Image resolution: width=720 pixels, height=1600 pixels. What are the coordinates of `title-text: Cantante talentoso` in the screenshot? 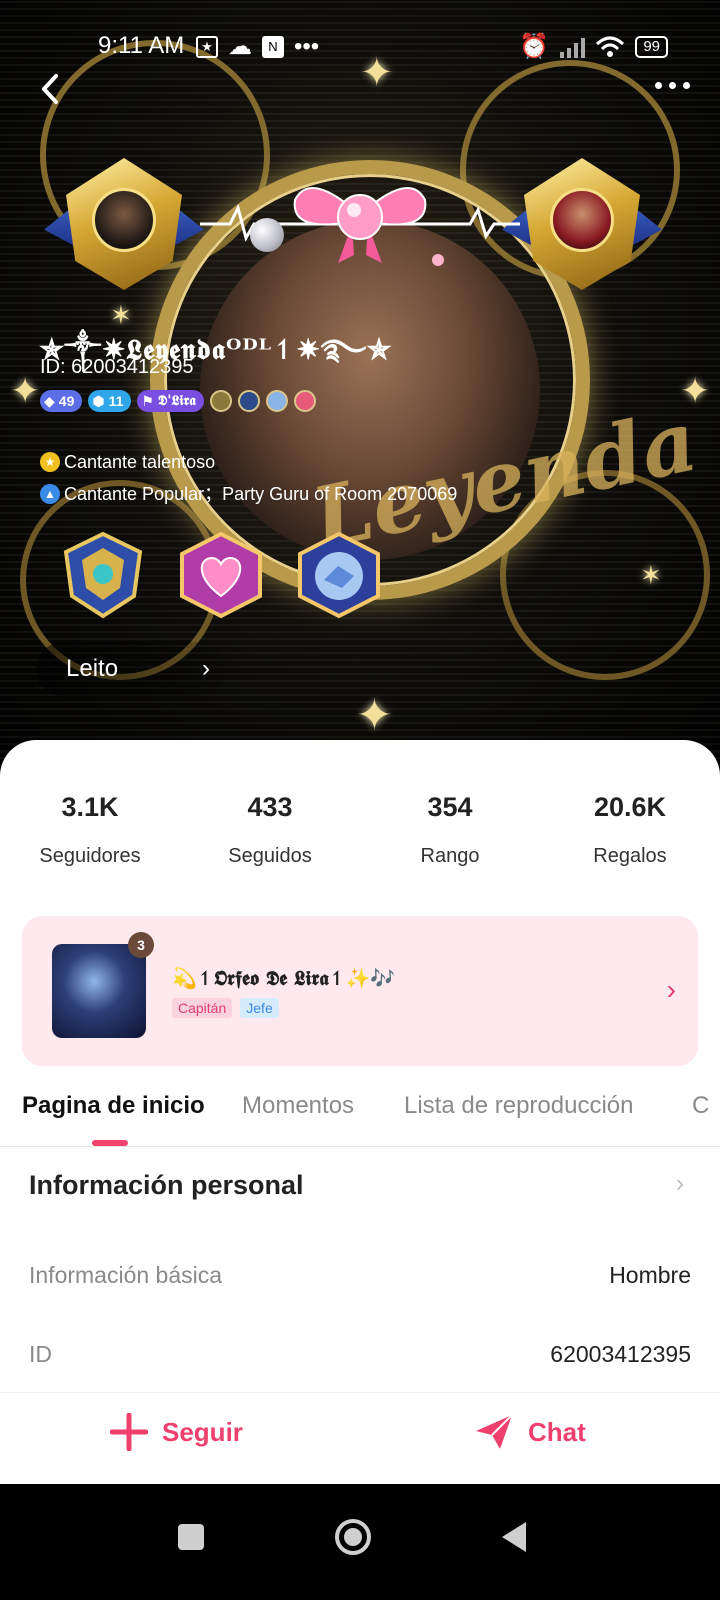 It's located at (140, 462).